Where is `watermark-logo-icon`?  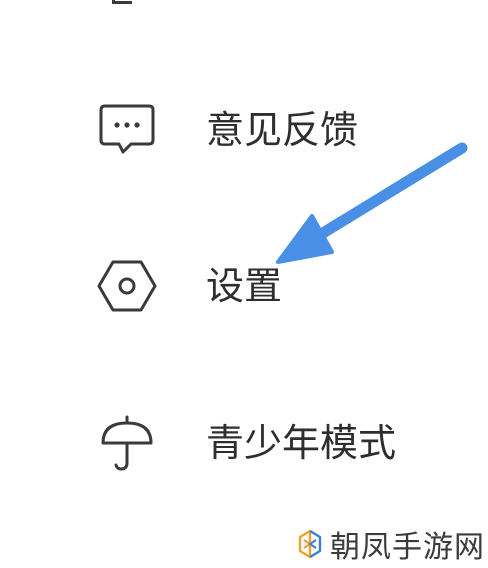
watermark-logo-icon is located at coordinates (310, 544).